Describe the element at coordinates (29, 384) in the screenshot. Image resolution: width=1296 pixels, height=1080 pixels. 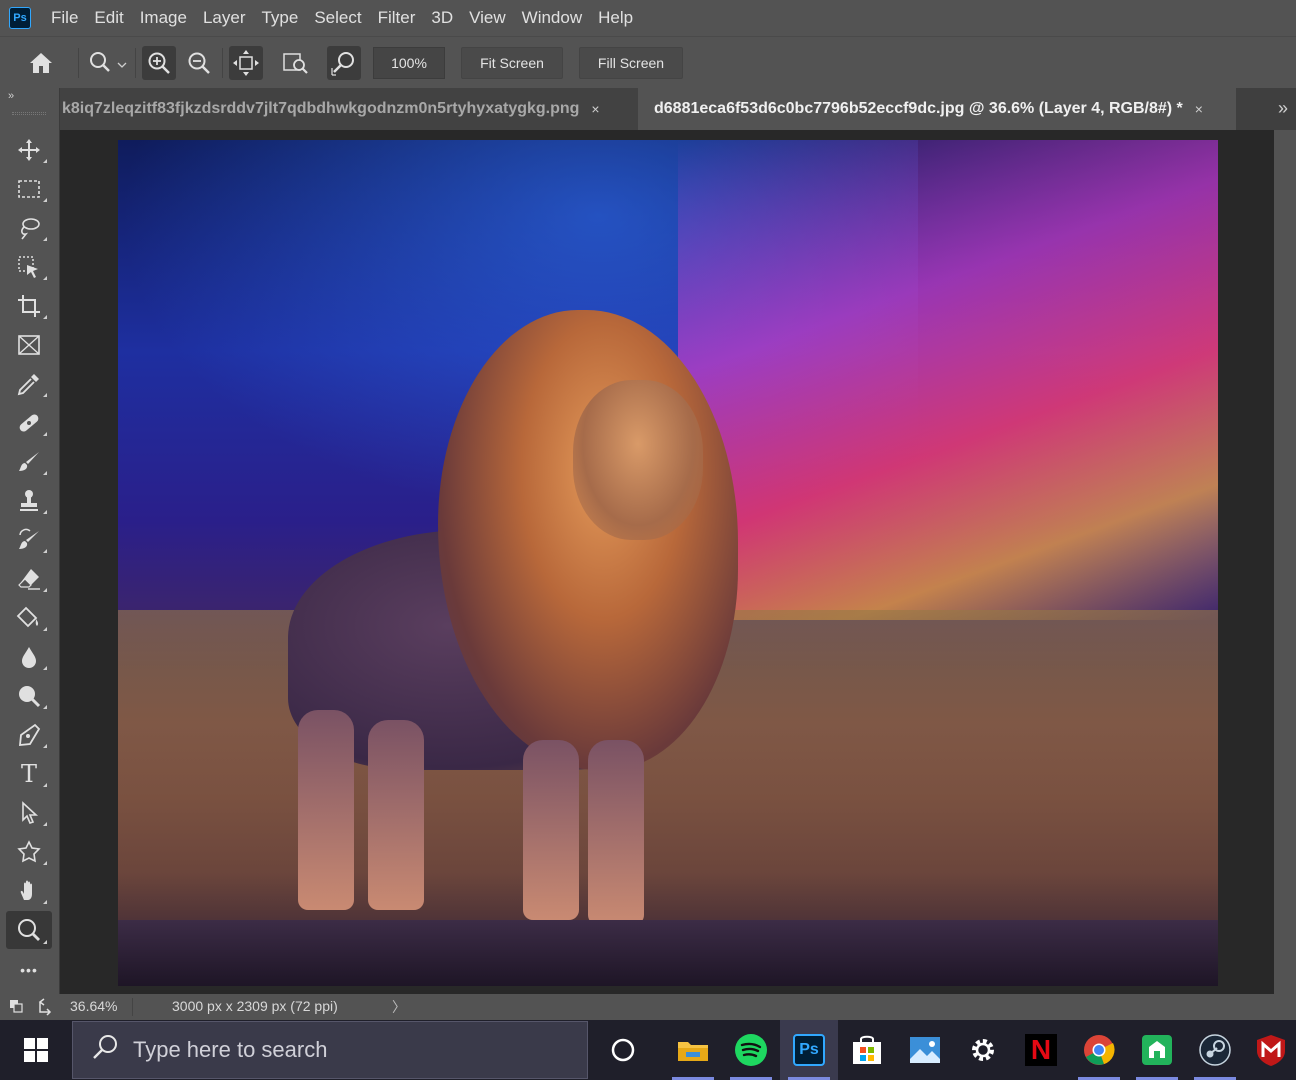
I see `eyedropper-tool-icon` at that location.